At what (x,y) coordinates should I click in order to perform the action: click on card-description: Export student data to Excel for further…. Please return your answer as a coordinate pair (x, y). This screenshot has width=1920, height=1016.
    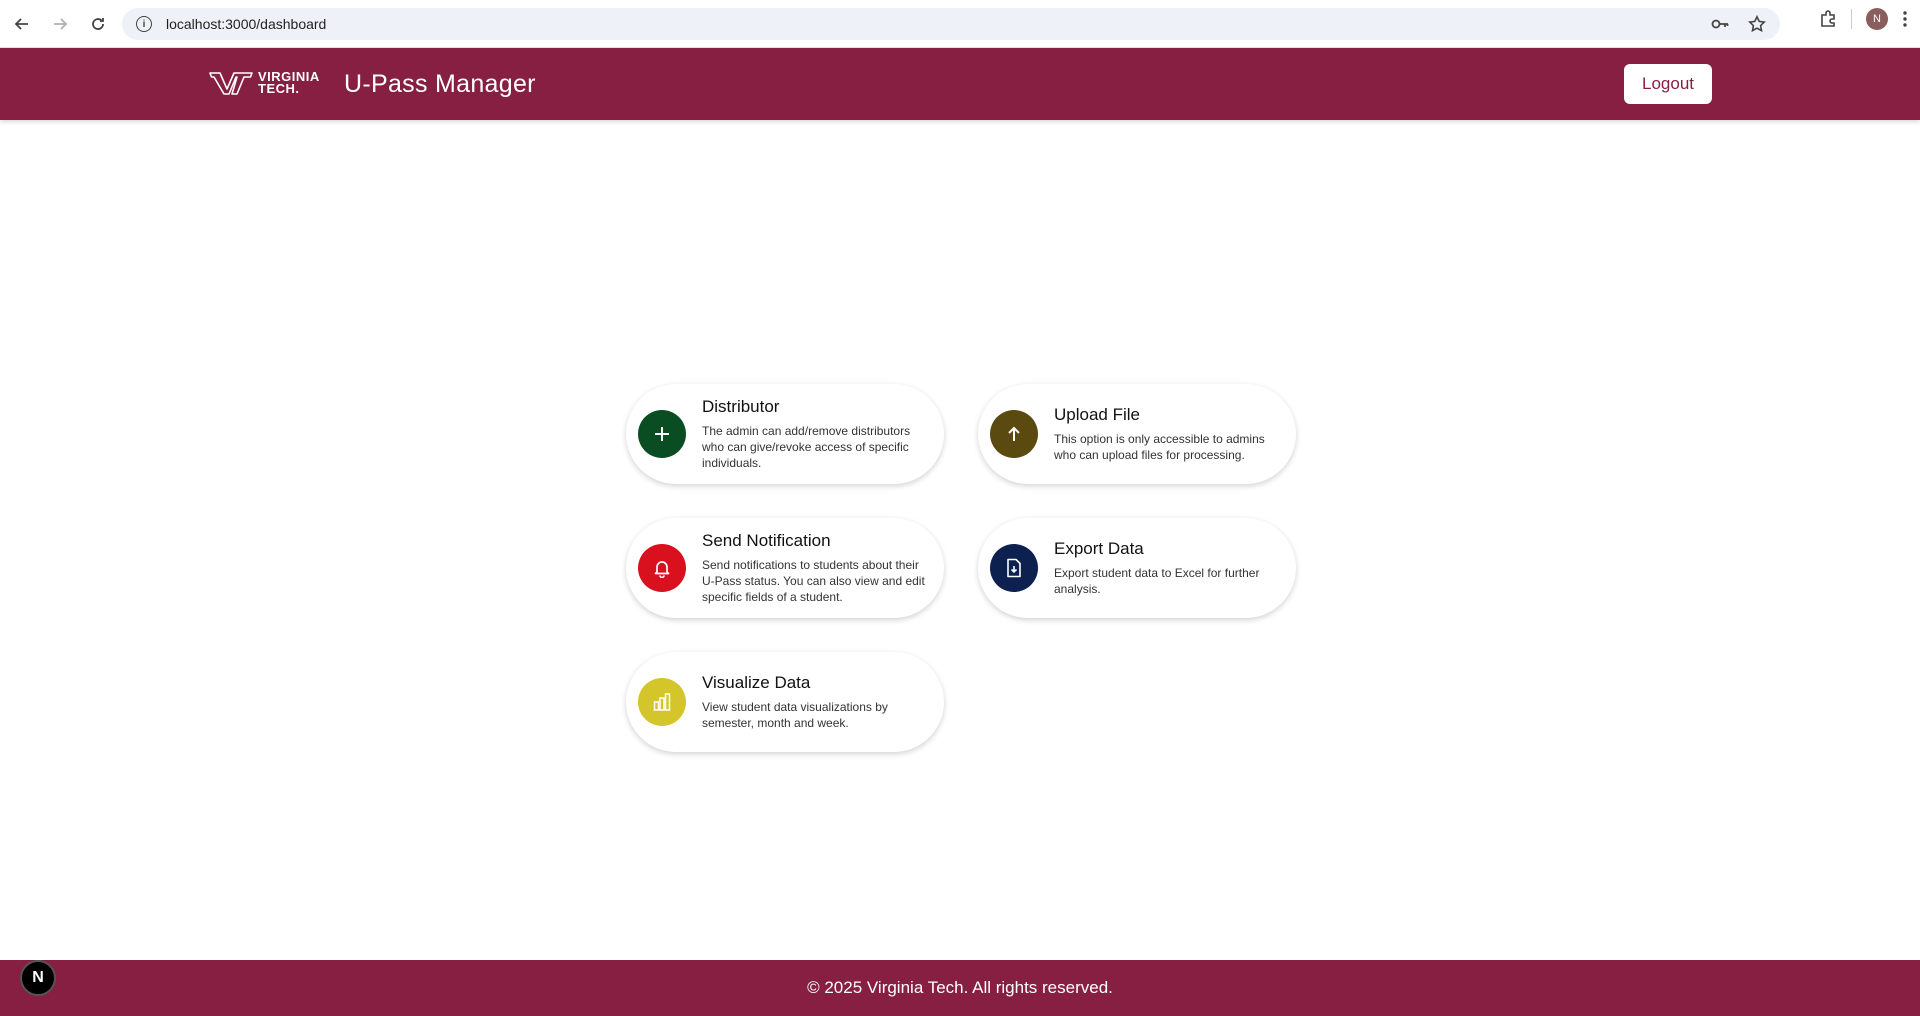
    Looking at the image, I should click on (1157, 581).